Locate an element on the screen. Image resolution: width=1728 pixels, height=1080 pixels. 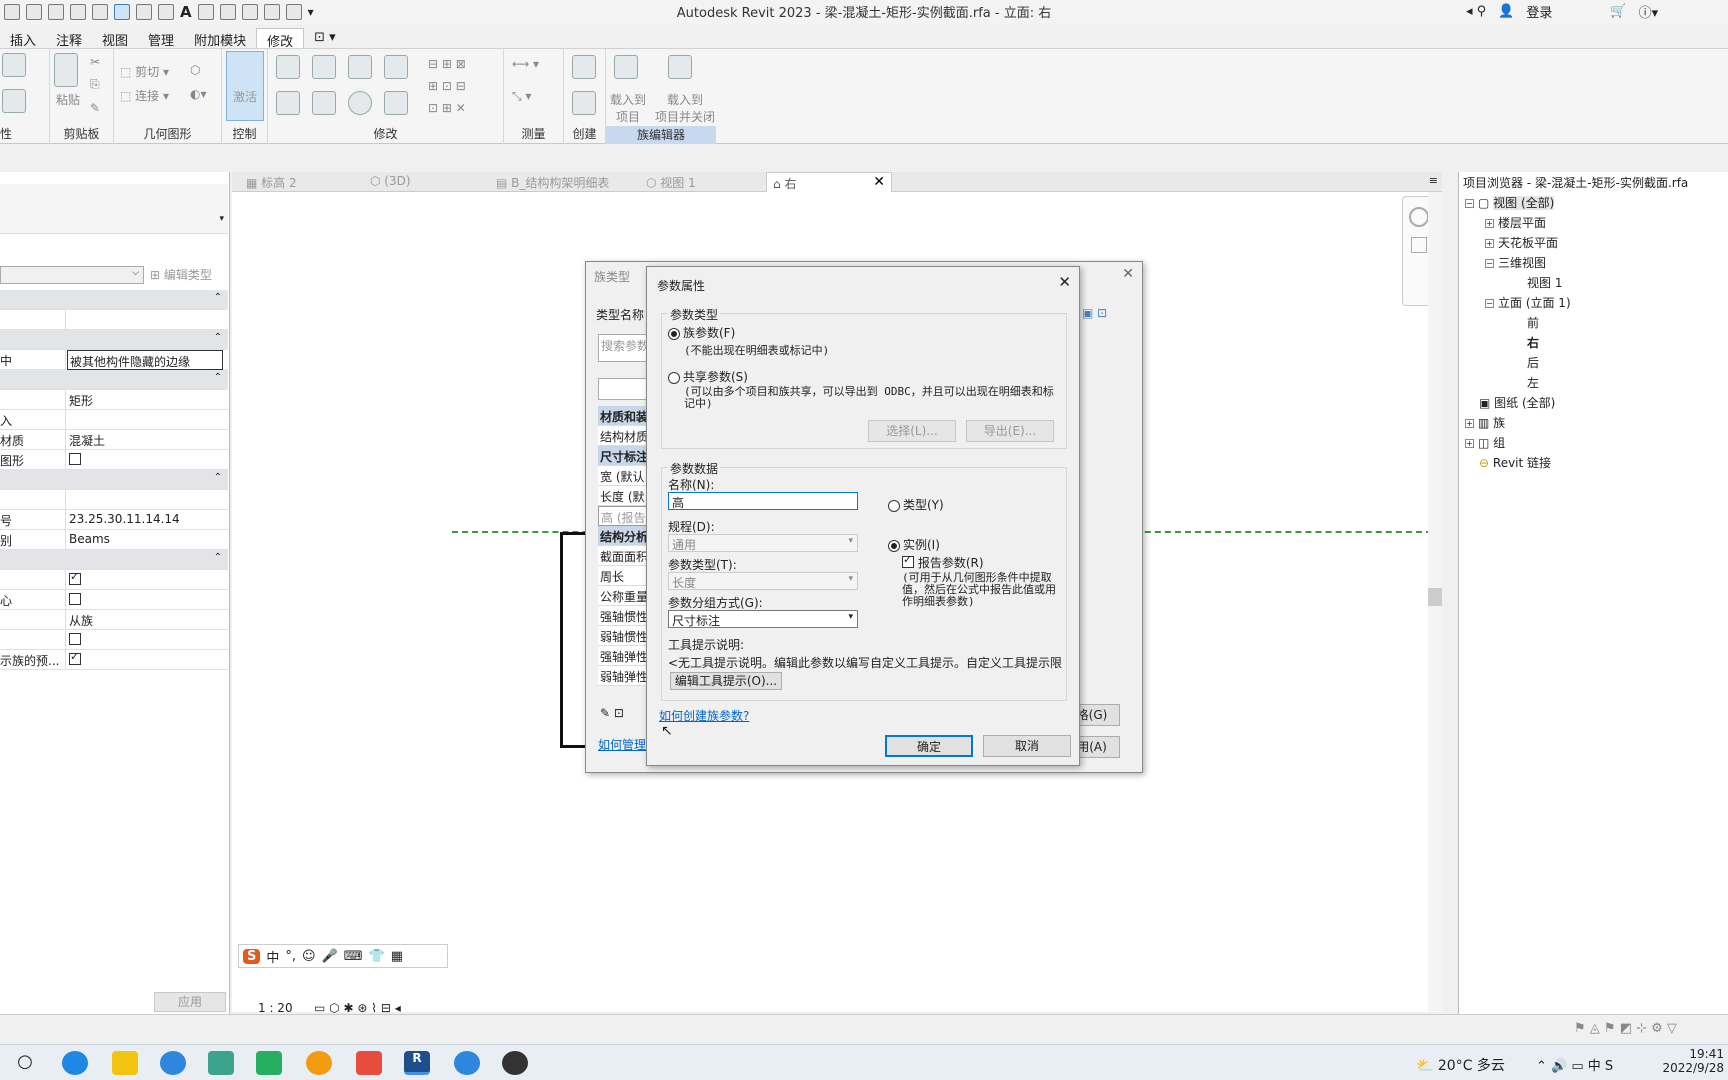
browser-node-right: 右 is located at coordinates (1533, 342).